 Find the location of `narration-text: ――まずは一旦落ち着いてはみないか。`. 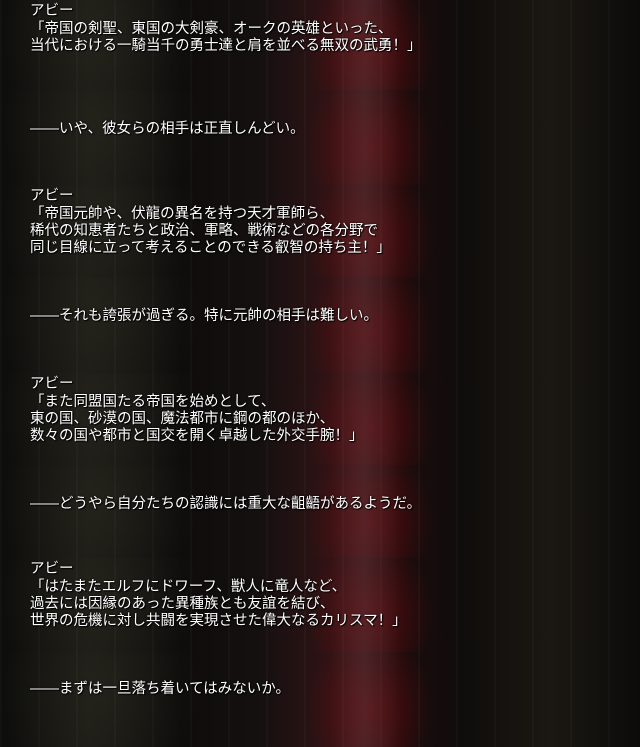

narration-text: ――まずは一旦落ち着いてはみないか。 is located at coordinates (160, 689).